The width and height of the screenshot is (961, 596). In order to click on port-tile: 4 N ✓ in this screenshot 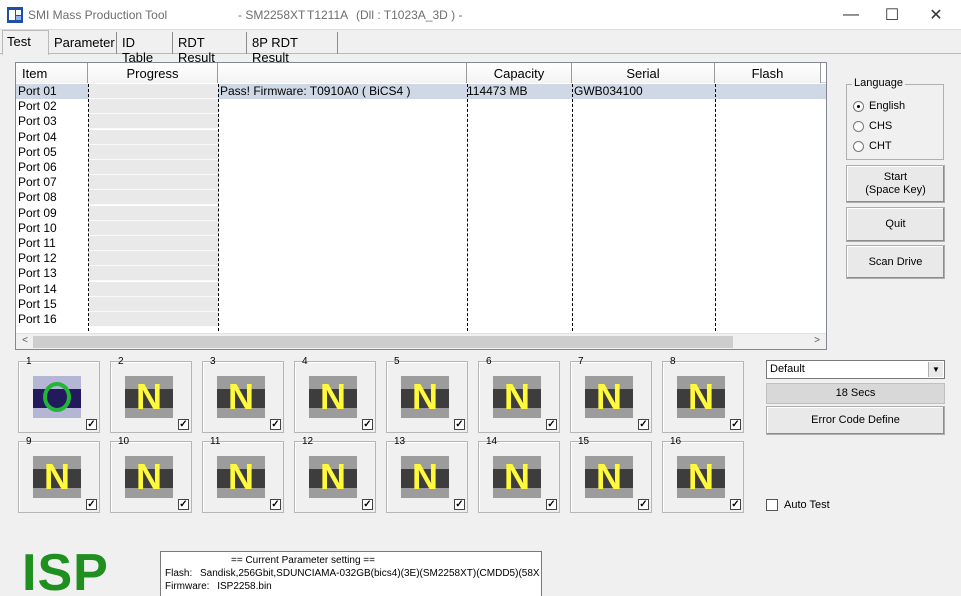, I will do `click(335, 394)`.